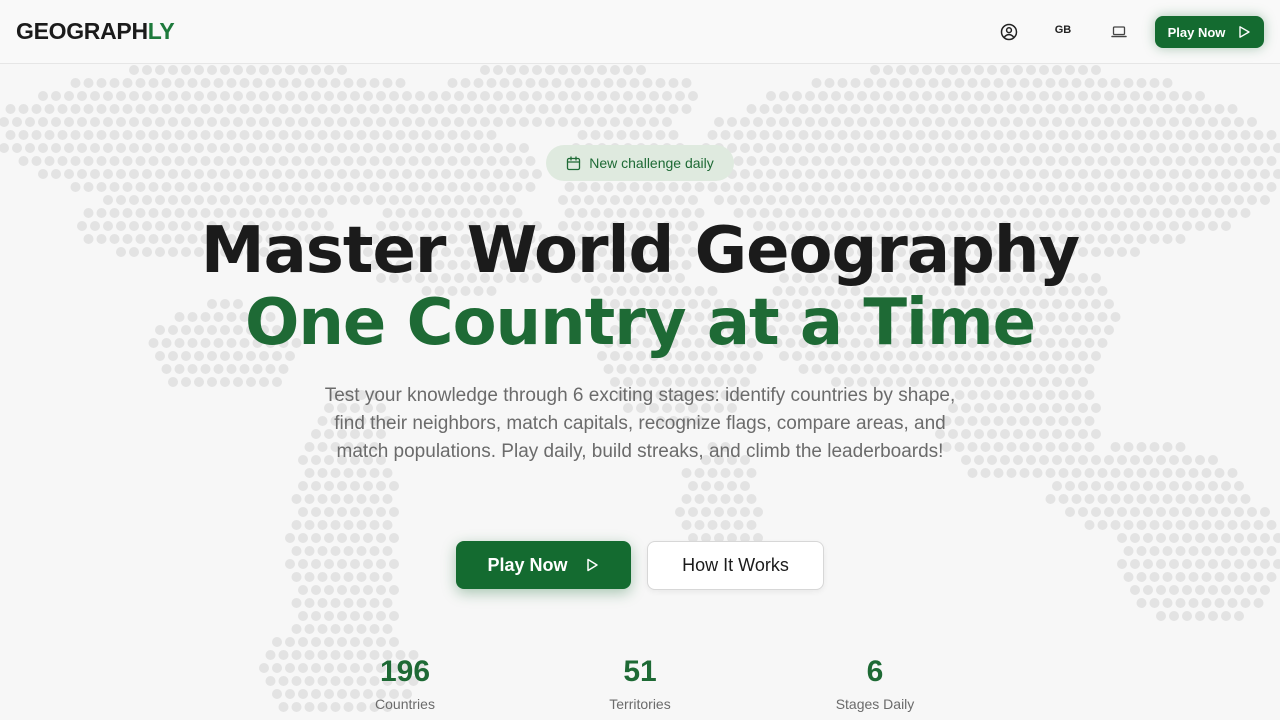  I want to click on theme-toggle-button, so click(1119, 32).